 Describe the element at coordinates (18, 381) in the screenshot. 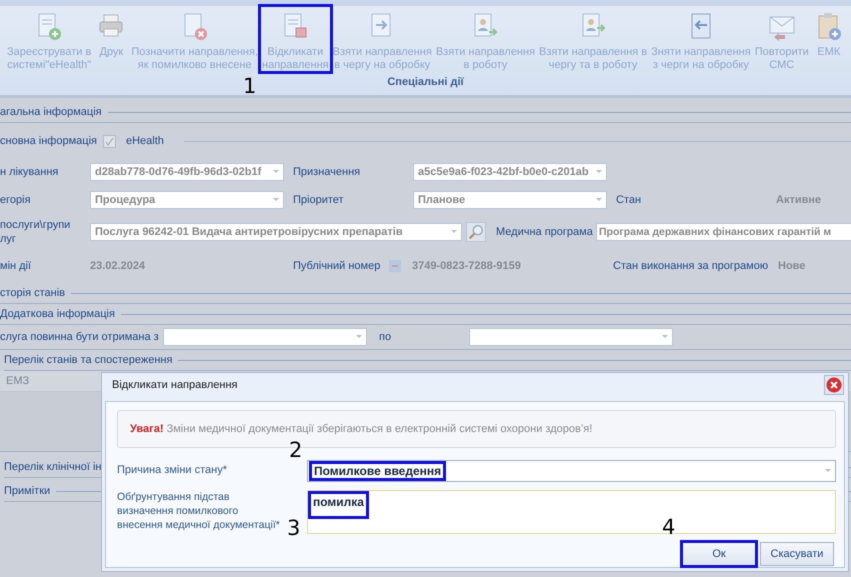

I see `column-header: ЕМЗ` at that location.